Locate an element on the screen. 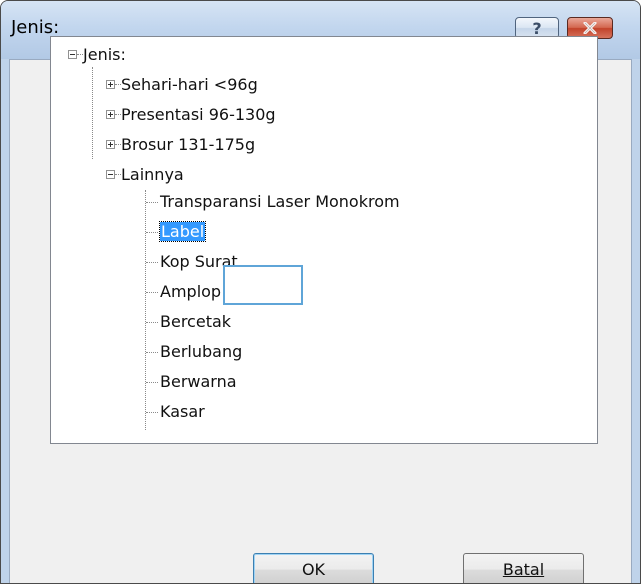 The width and height of the screenshot is (641, 584). tree-item-berwarna: Berwarna is located at coordinates (198, 381).